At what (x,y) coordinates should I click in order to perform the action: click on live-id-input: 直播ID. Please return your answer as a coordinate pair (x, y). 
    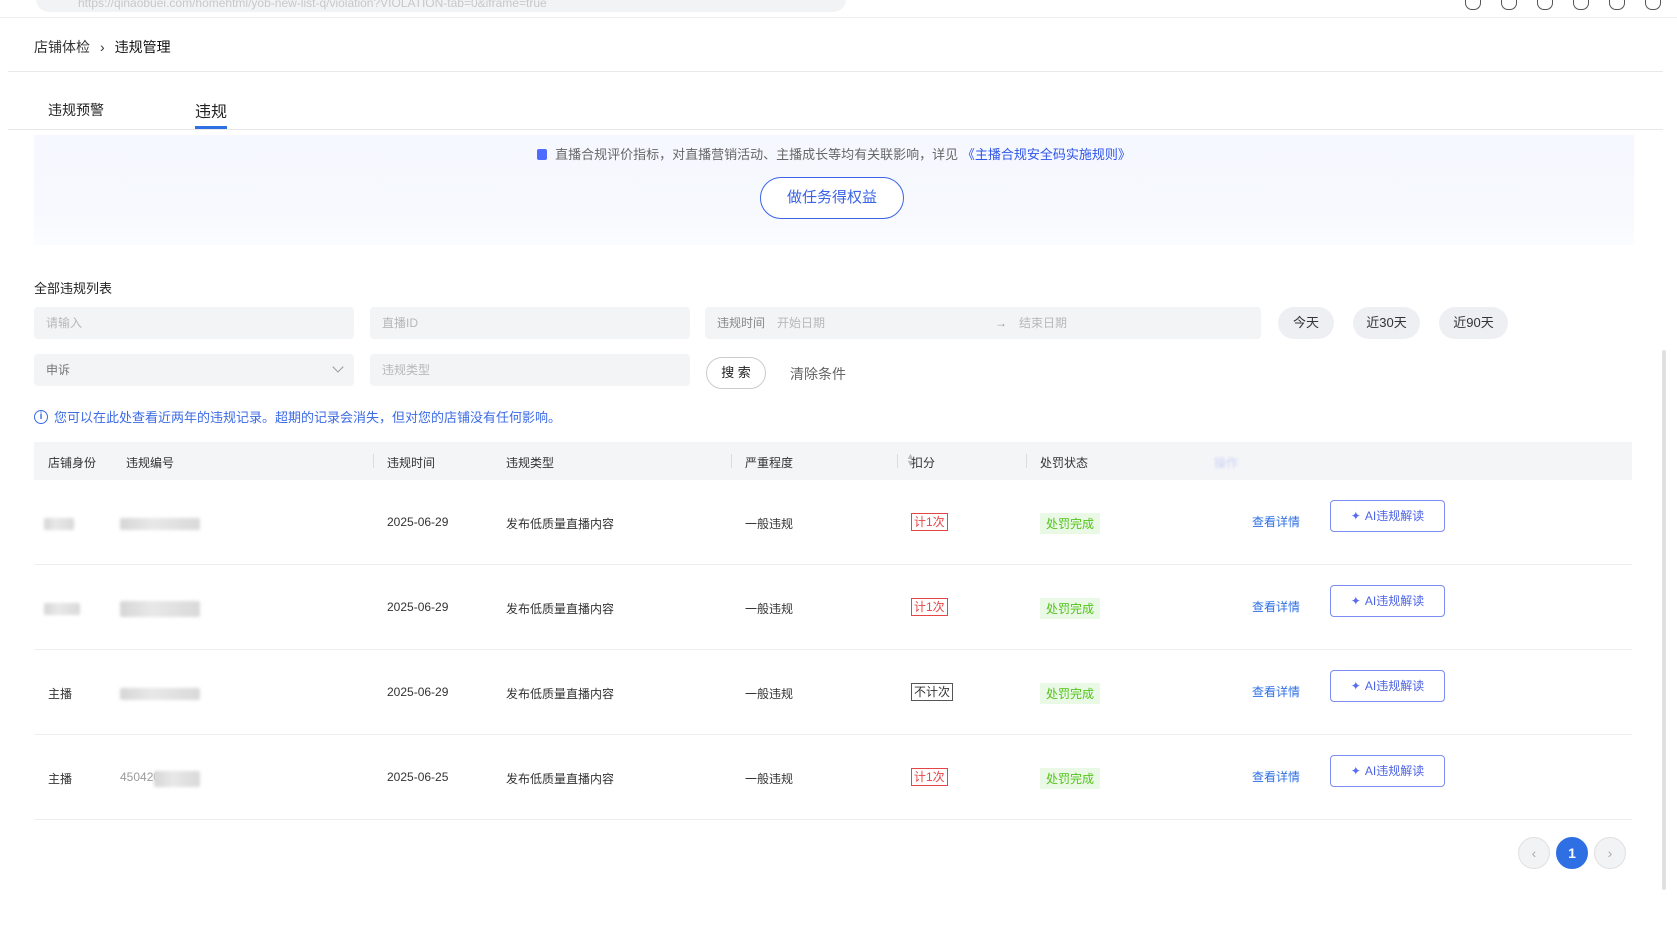
    Looking at the image, I should click on (530, 323).